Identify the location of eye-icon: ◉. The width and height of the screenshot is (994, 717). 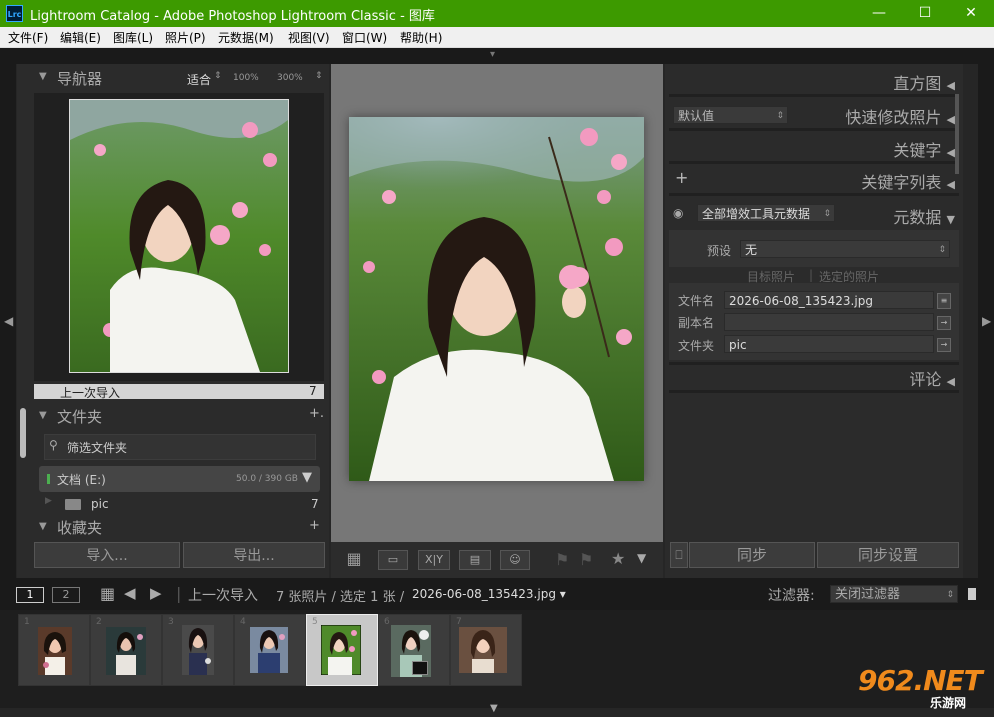
(678, 213).